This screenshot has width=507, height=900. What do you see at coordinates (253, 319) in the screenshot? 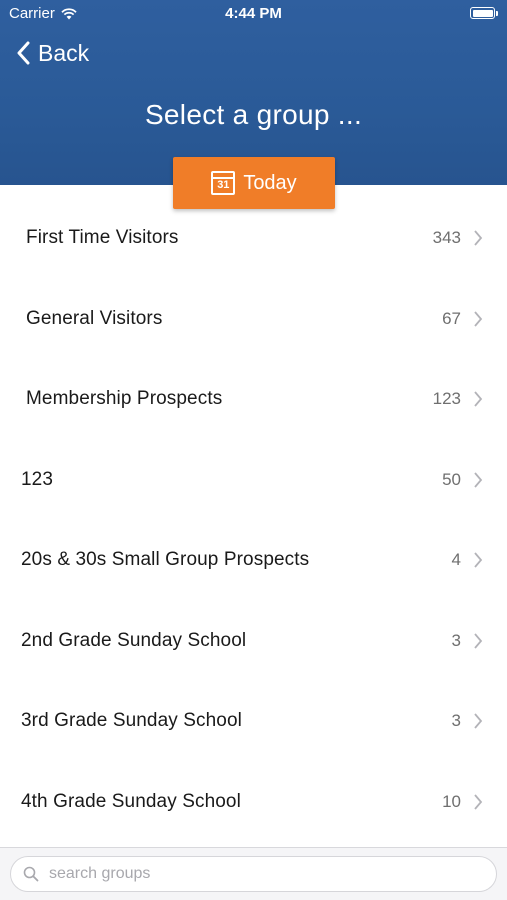
I see `group-row-general-visitors: General Visitors 67` at bounding box center [253, 319].